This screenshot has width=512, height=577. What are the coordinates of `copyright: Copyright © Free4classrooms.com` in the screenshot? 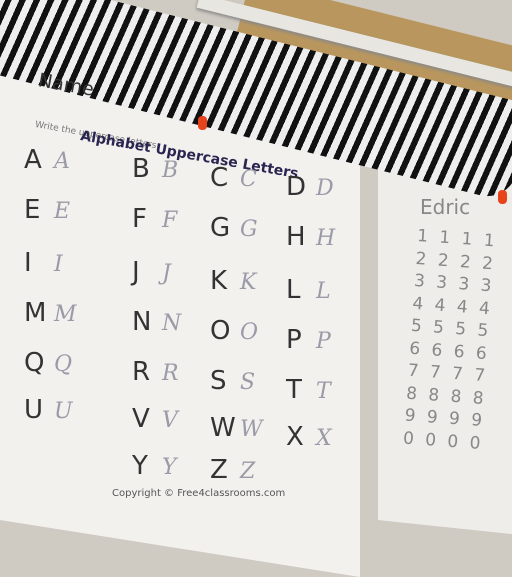 It's located at (199, 493).